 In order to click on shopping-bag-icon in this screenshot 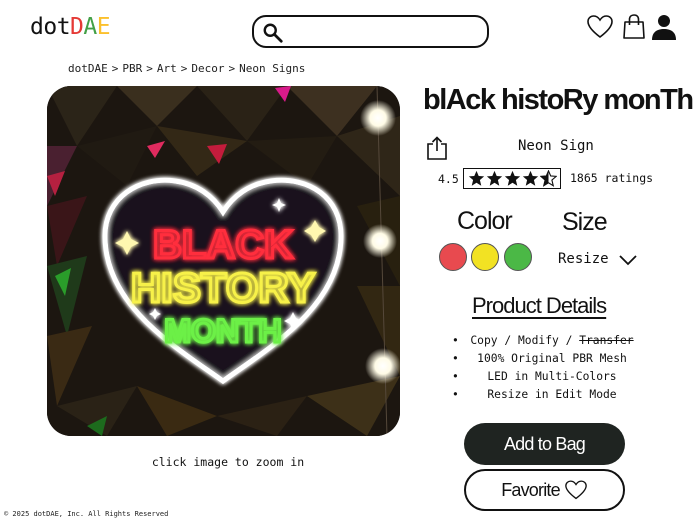, I will do `click(634, 27)`.